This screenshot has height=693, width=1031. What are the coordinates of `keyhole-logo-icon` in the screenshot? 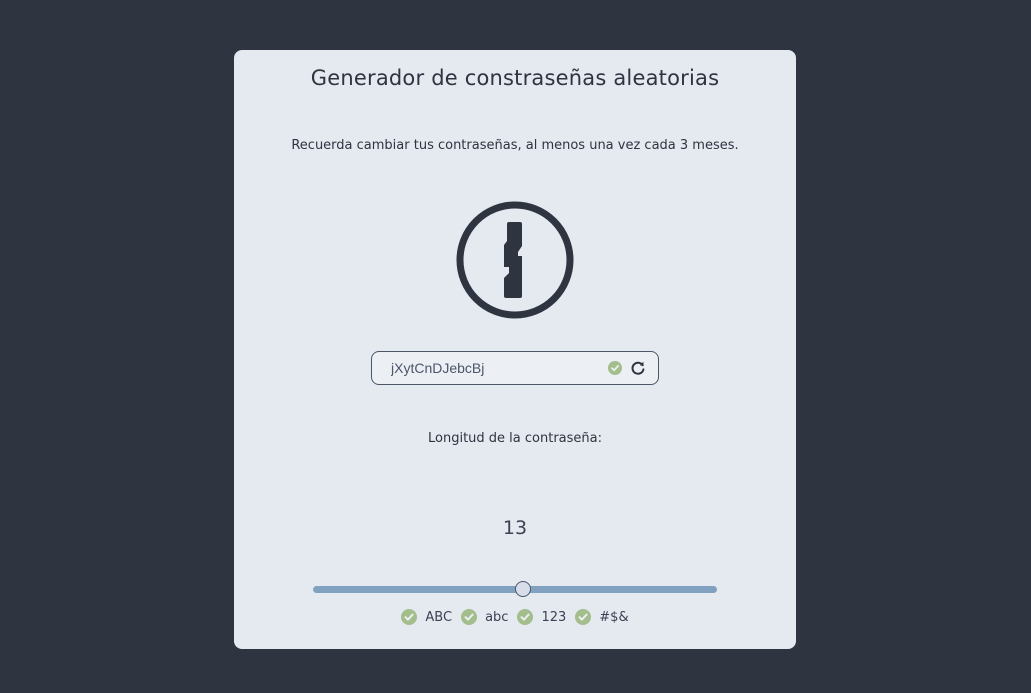 It's located at (515, 260).